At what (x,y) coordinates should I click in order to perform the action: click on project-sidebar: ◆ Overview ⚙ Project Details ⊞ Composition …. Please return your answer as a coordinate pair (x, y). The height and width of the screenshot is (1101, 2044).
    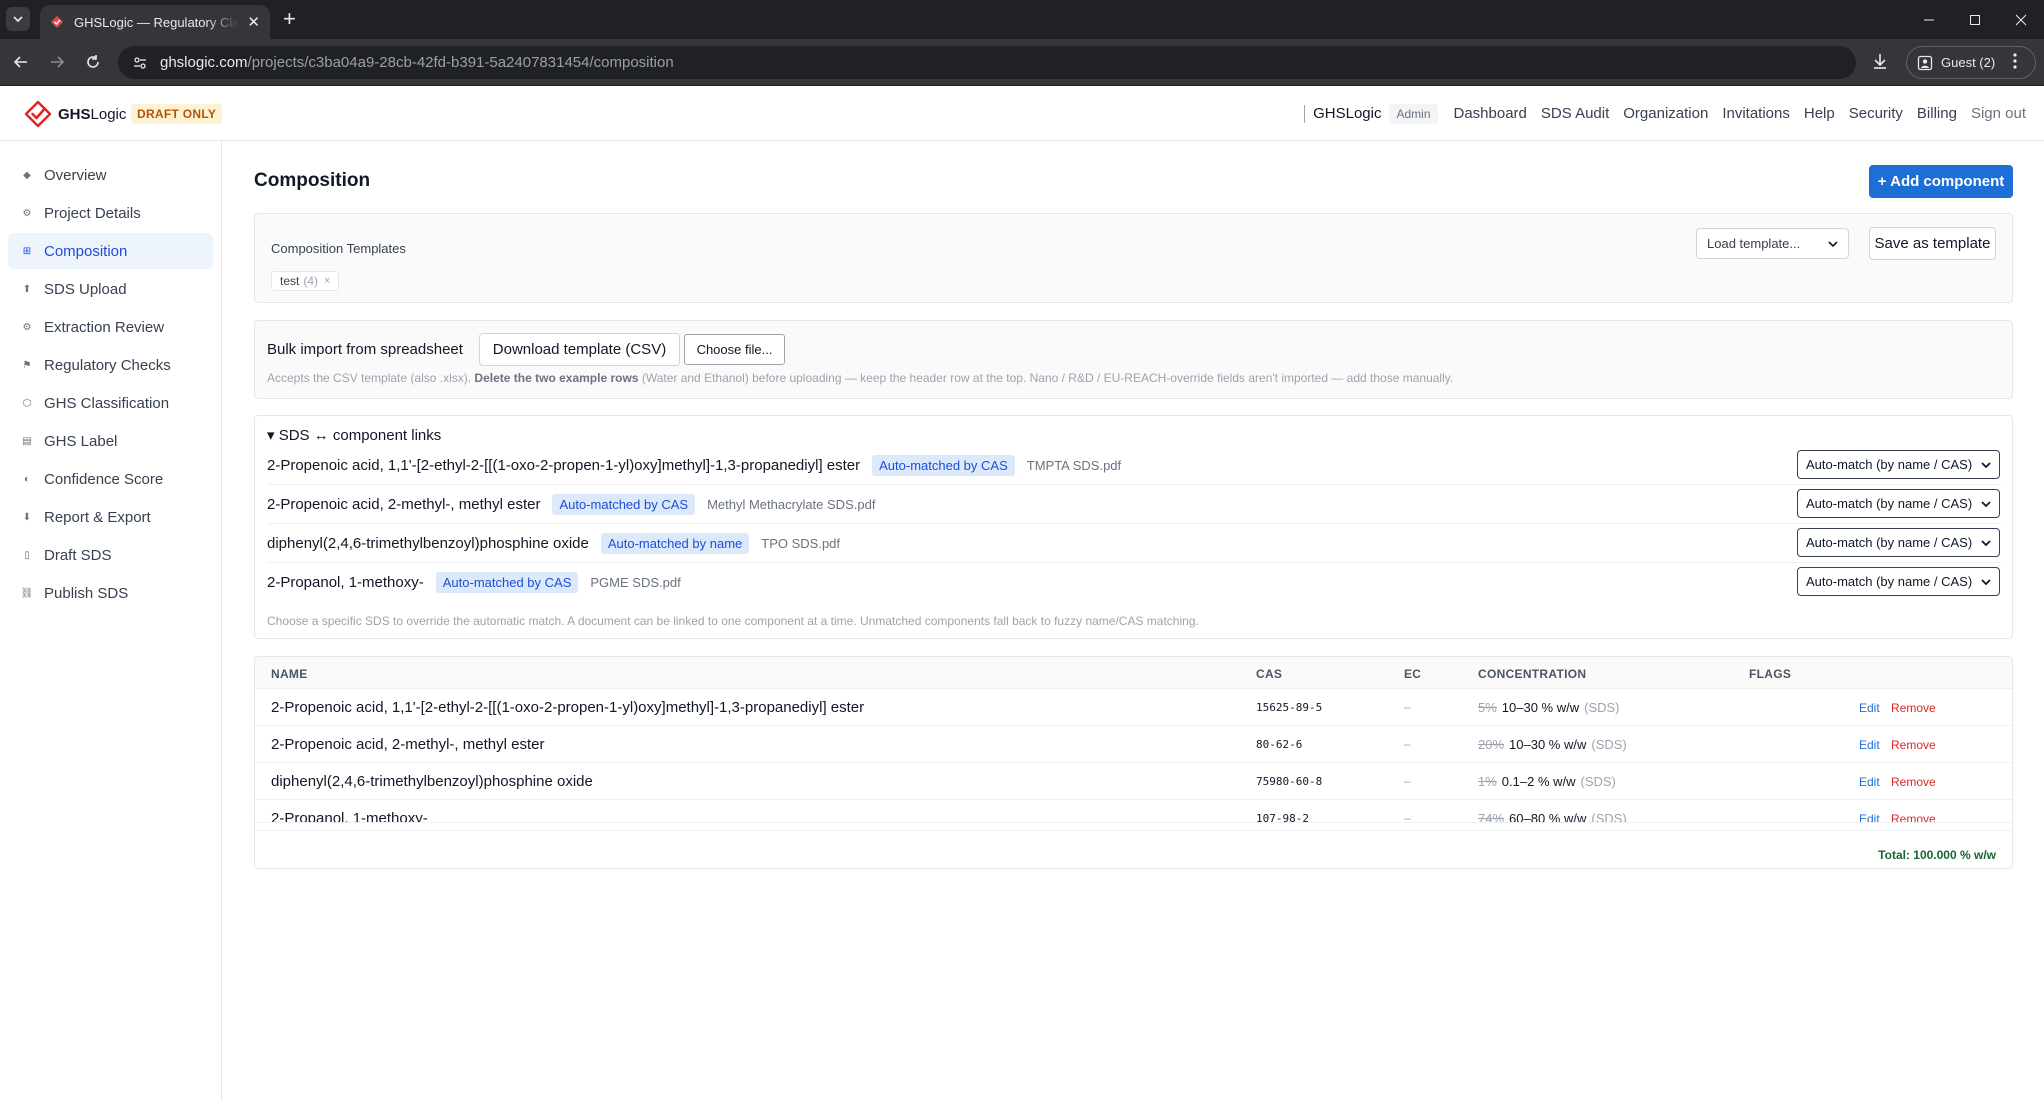
    Looking at the image, I should click on (111, 621).